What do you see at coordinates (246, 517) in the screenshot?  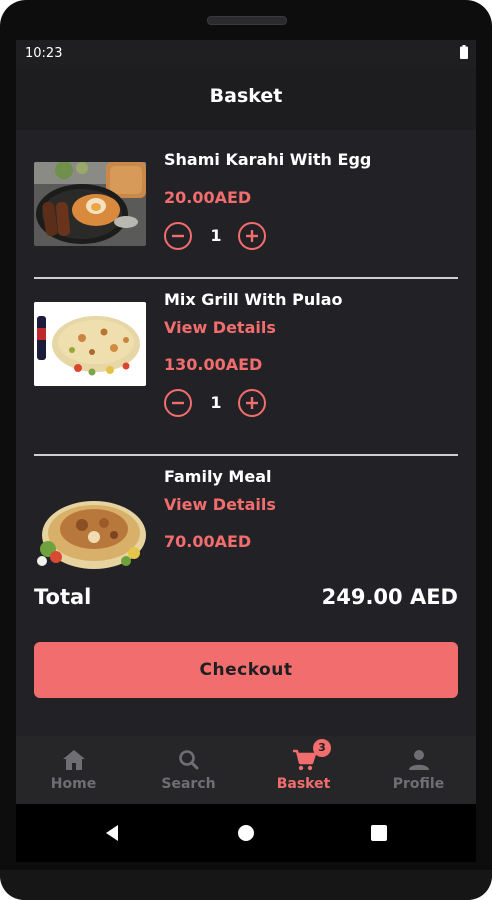 I see `basket-item: Family Meal View Details 70.00AED` at bounding box center [246, 517].